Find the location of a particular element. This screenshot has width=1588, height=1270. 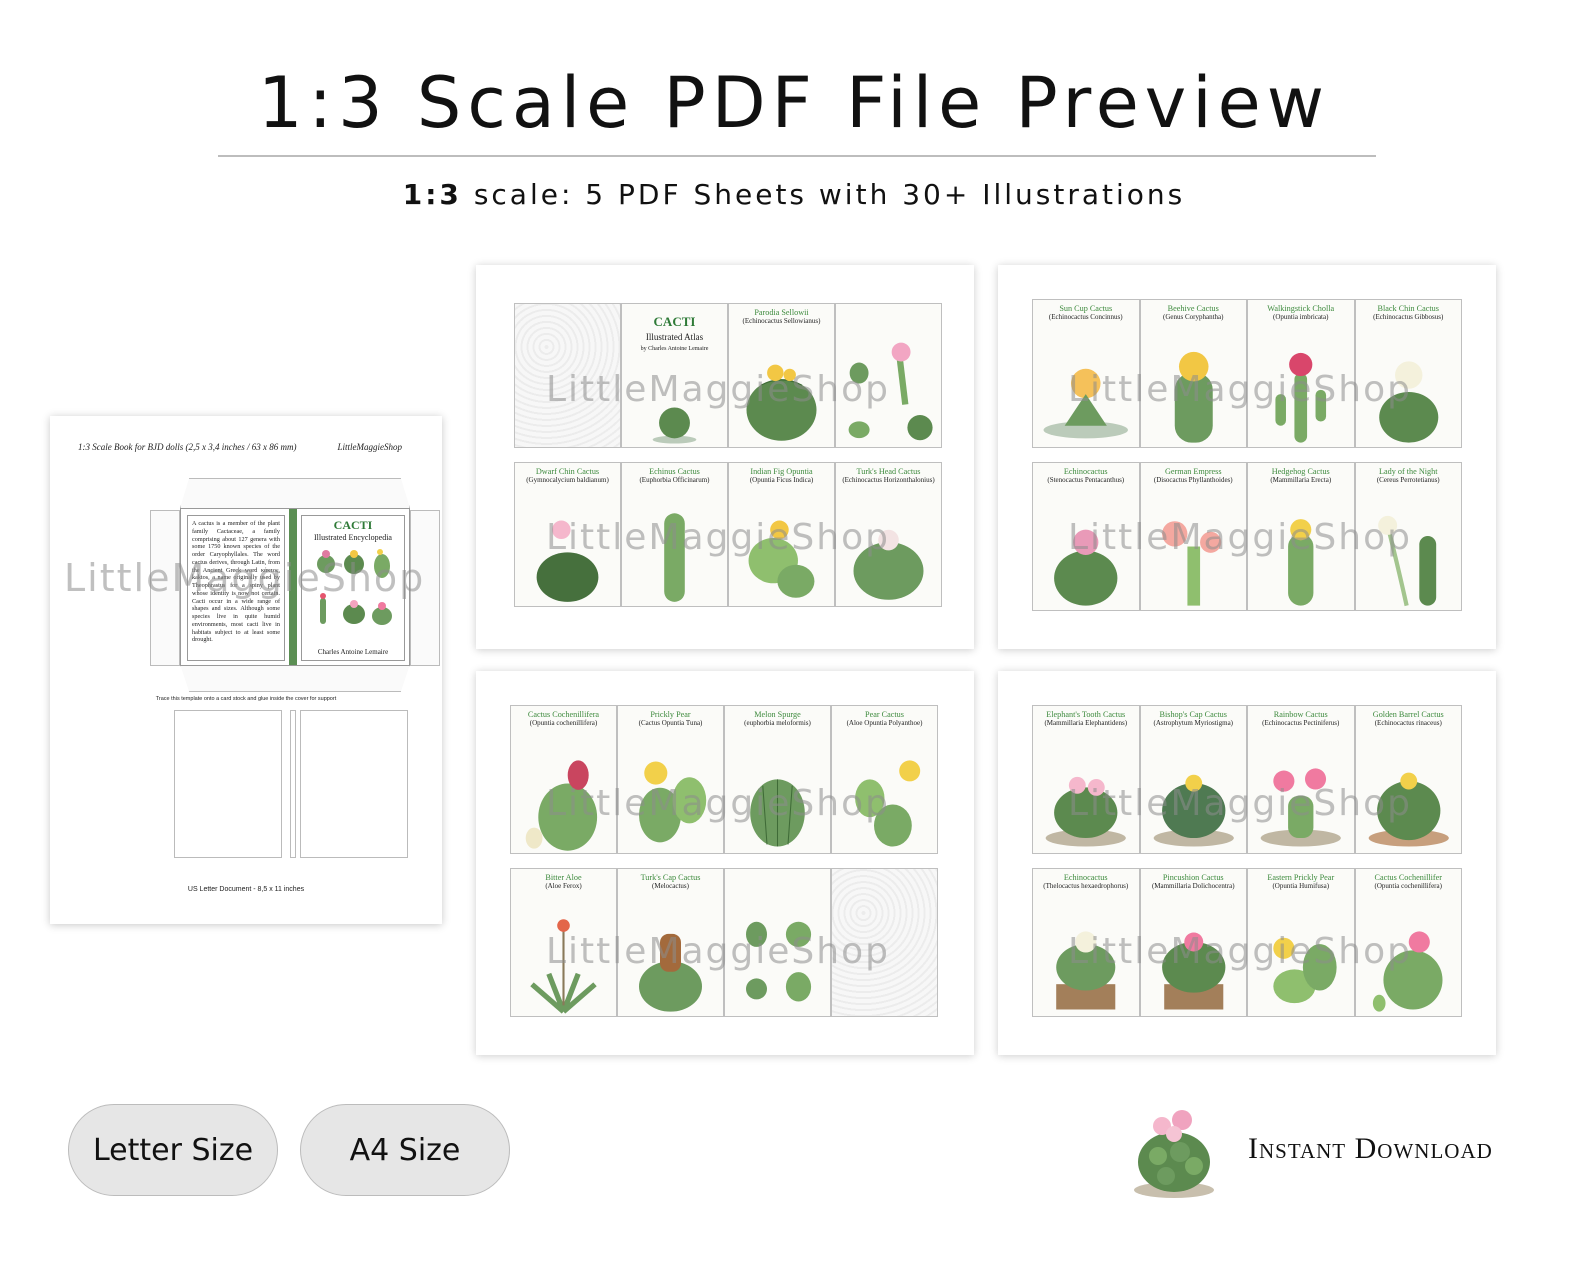

cactus-card-latin: (Opuntia imbricata) is located at coordinates (1301, 317).